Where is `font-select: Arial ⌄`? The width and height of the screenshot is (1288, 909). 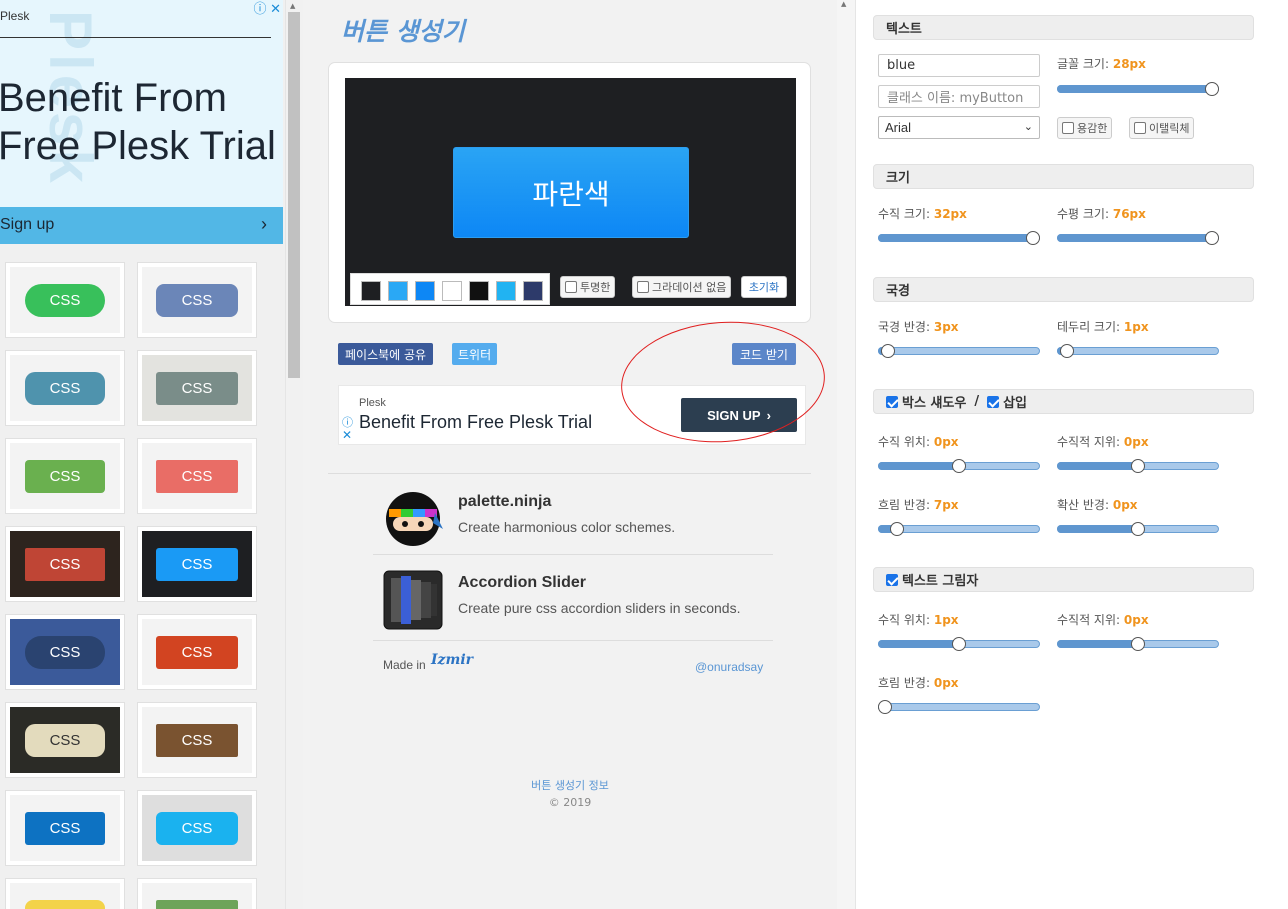
font-select: Arial ⌄ is located at coordinates (959, 127).